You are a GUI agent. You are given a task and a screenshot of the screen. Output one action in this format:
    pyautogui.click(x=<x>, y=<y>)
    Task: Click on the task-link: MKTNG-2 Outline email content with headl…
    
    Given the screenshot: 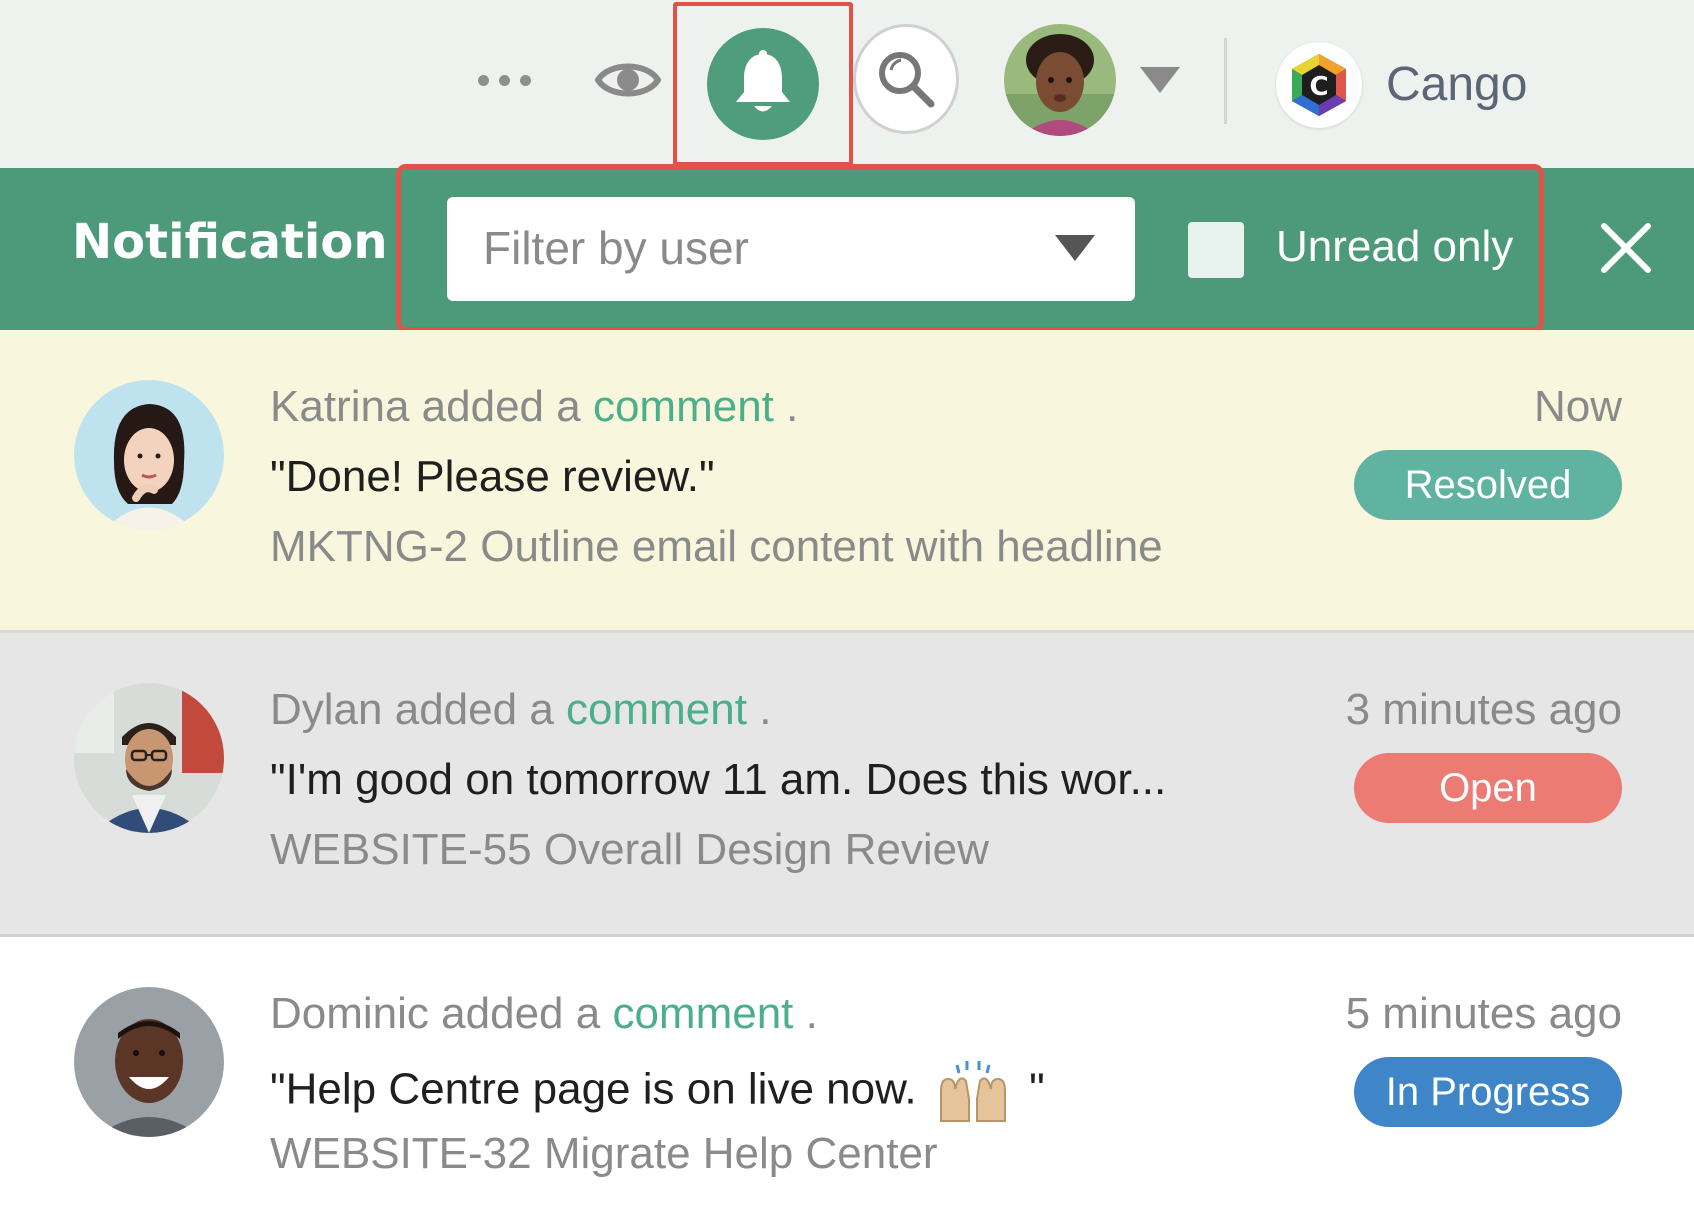 What is the action you would take?
    pyautogui.click(x=716, y=547)
    